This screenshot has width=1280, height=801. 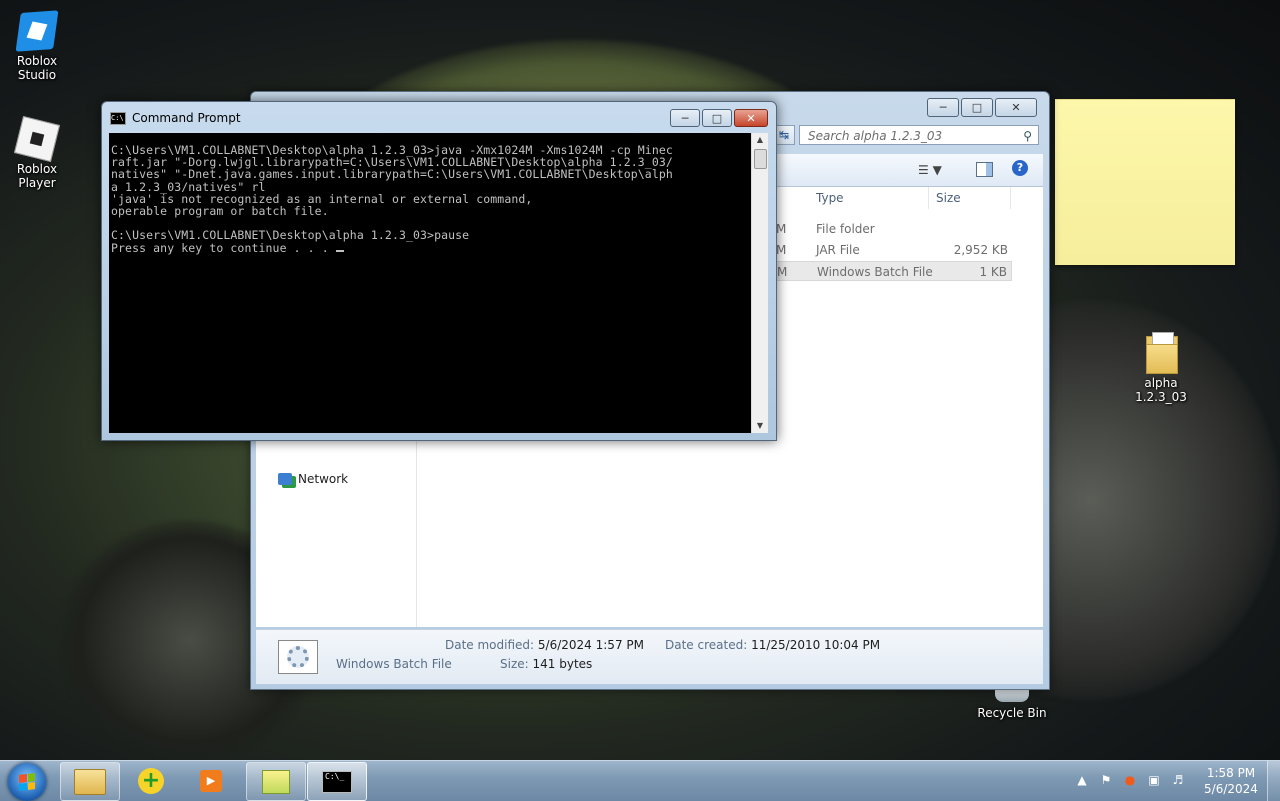 What do you see at coordinates (973, 198) in the screenshot?
I see `column-header-size: Size` at bounding box center [973, 198].